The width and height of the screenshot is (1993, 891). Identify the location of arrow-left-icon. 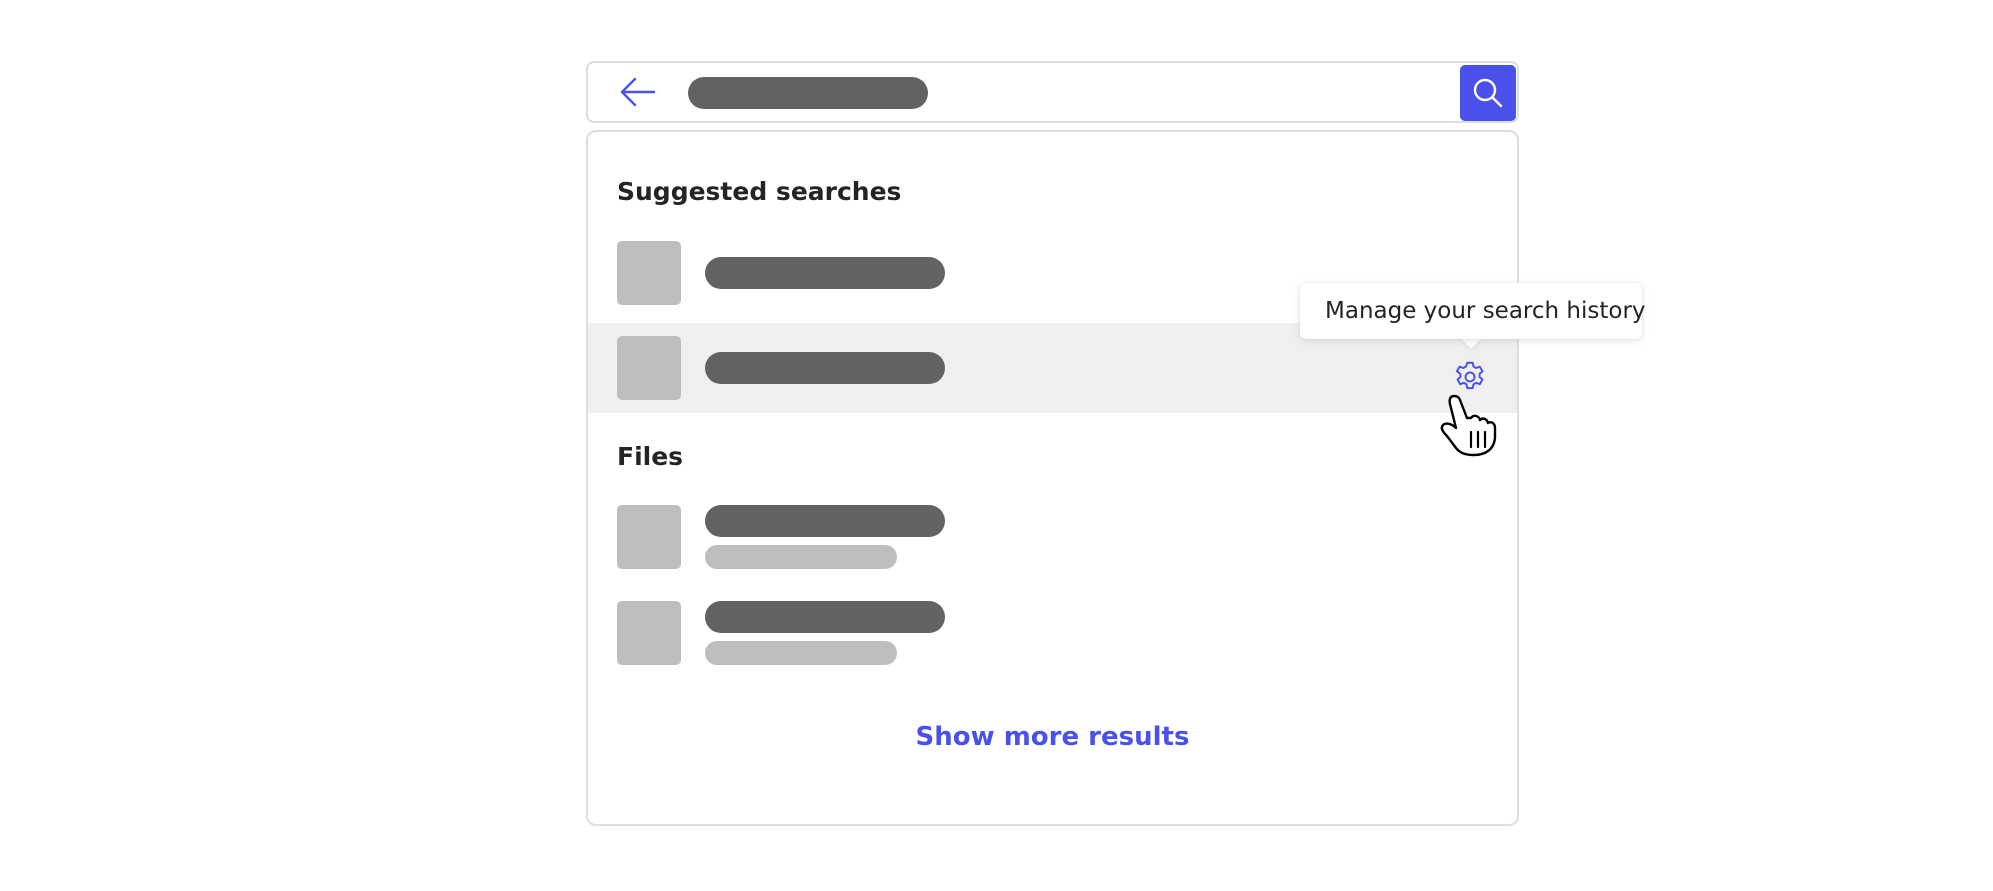
(638, 92).